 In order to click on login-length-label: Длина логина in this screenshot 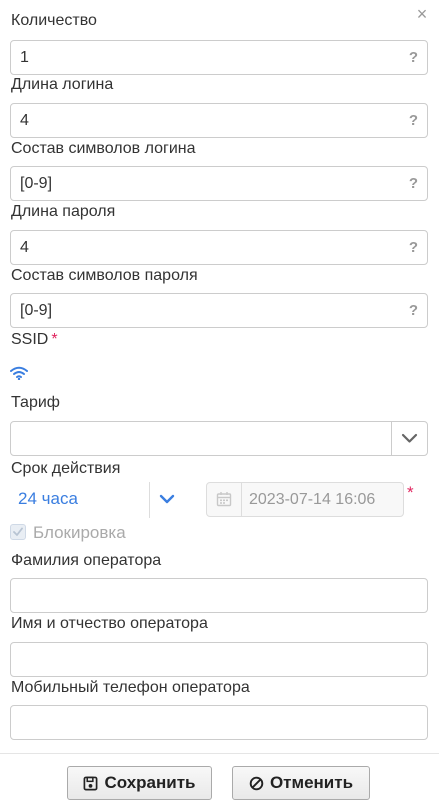, I will do `click(62, 84)`.